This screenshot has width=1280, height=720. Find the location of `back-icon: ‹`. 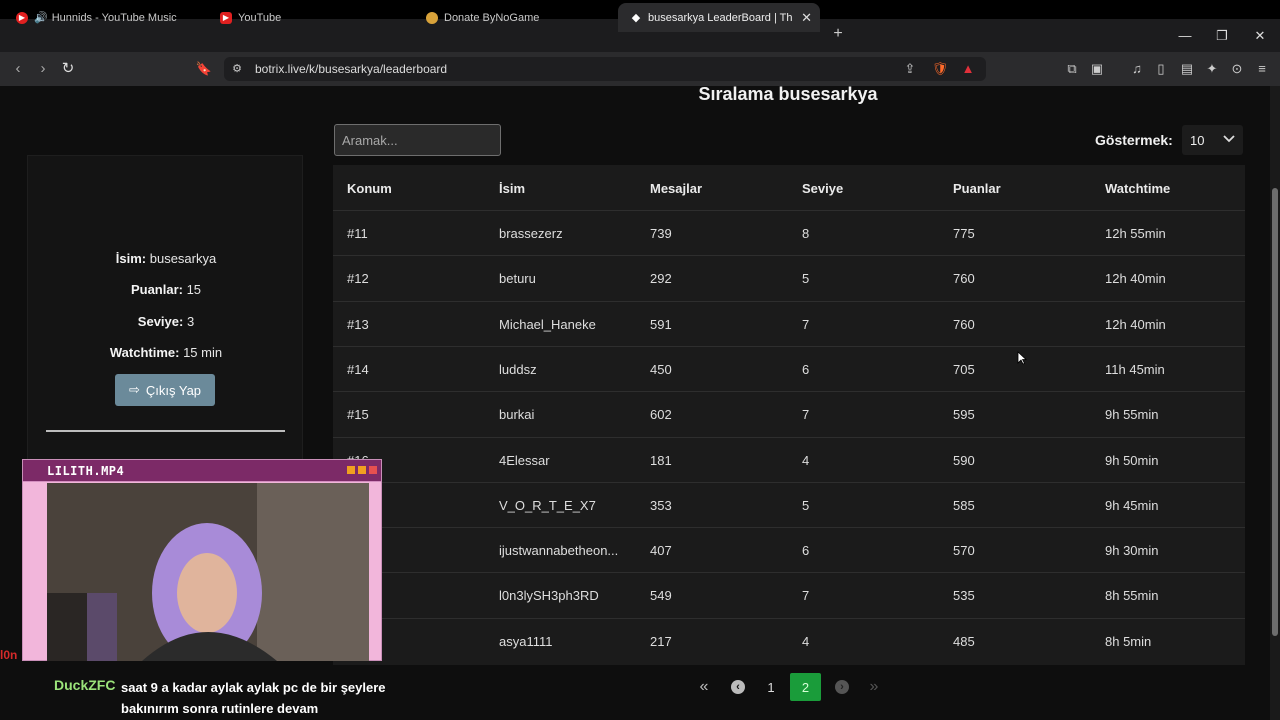

back-icon: ‹ is located at coordinates (18, 69).